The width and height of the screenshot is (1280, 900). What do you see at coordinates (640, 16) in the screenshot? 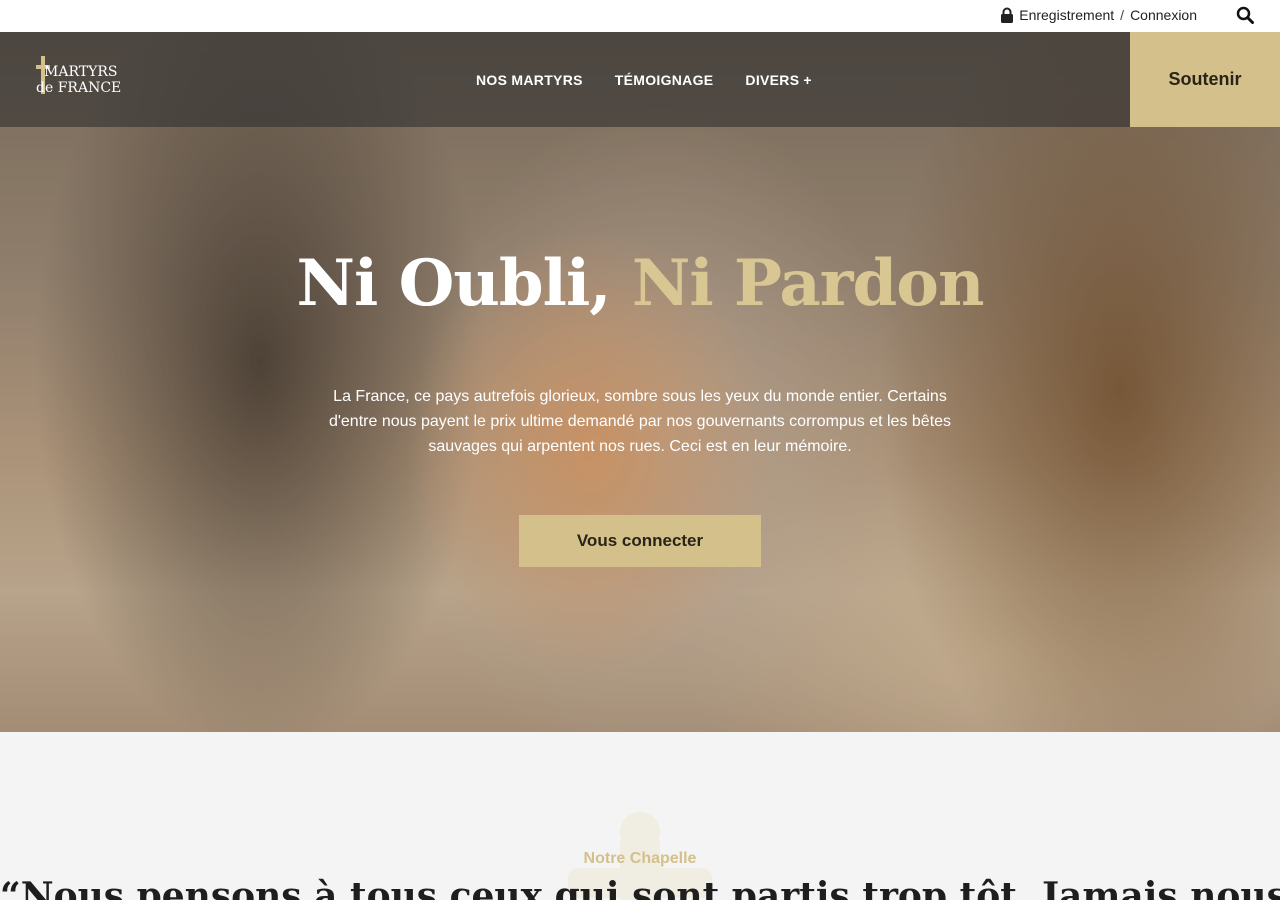
I see `top-bar: Enregistrement / Connexion` at bounding box center [640, 16].